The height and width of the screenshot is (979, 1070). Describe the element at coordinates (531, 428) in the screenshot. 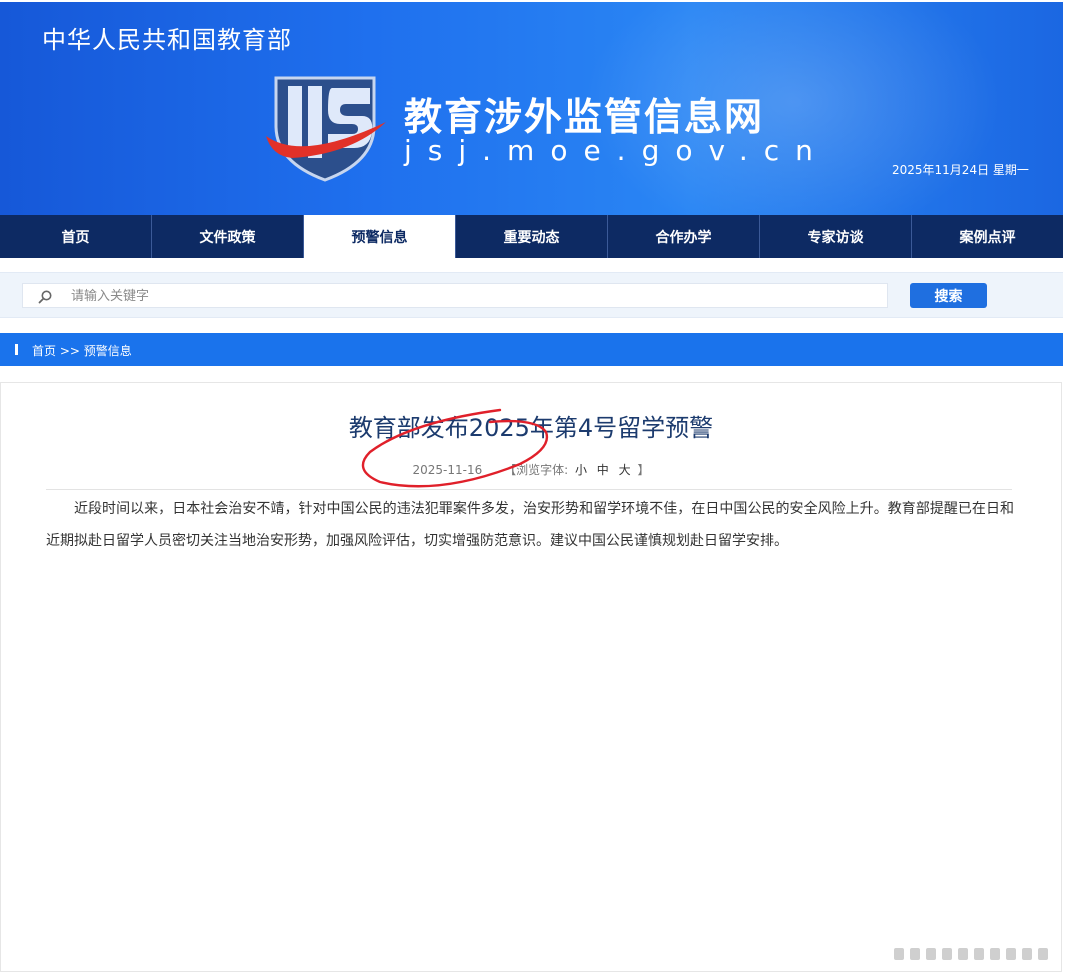

I see `article-title: 教育部发布2025年第4号留学预警` at that location.